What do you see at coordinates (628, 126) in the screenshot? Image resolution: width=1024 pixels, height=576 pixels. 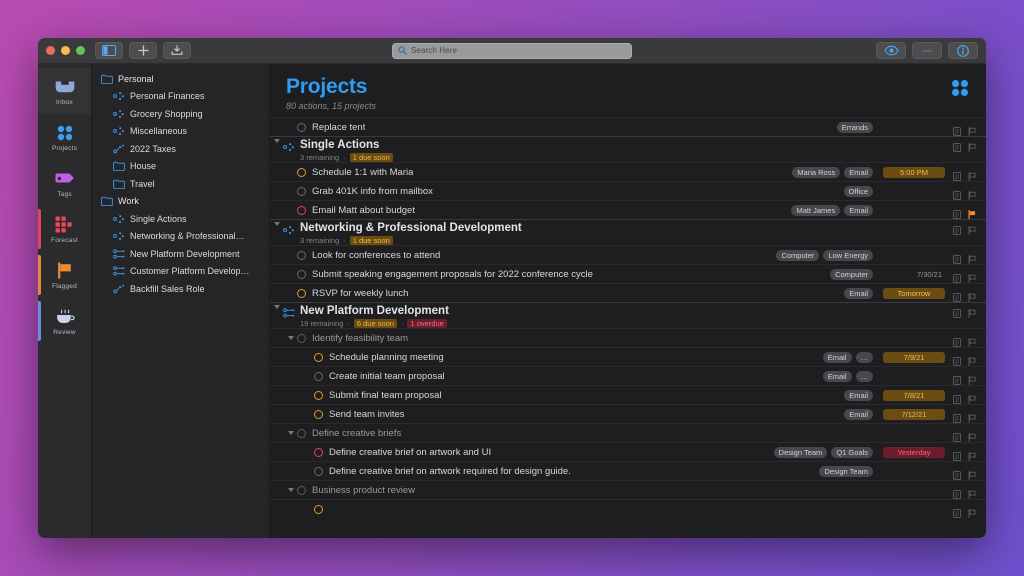 I see `table-row: Replace tent Errands` at bounding box center [628, 126].